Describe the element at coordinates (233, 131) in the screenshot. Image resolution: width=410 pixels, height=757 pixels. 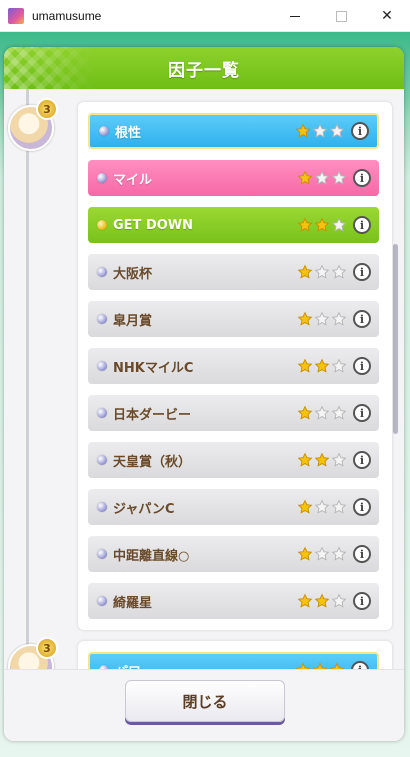
I see `factor-item: 根性 i` at that location.